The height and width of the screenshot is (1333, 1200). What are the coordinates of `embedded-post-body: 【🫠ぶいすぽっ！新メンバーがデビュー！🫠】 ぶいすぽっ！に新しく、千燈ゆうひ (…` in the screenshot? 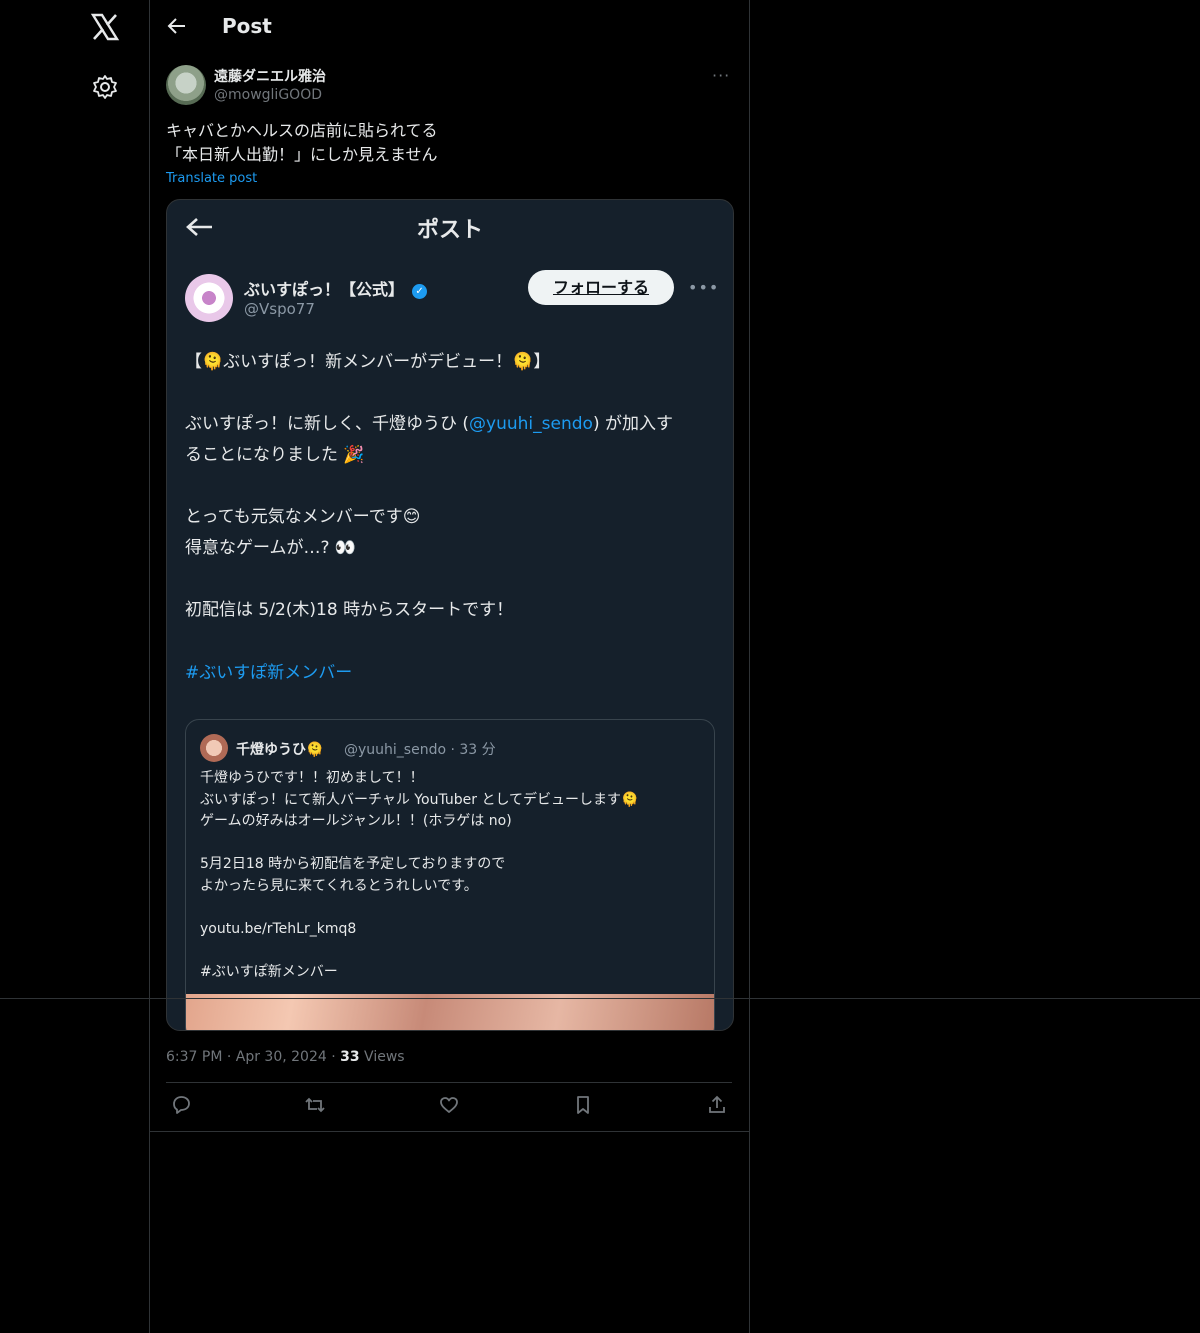 It's located at (429, 486).